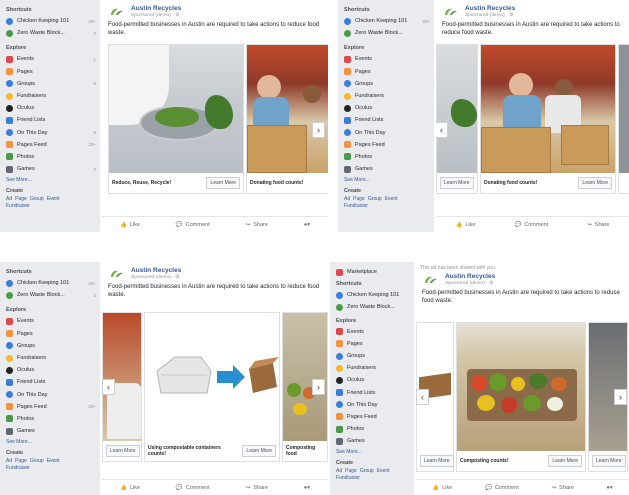  Describe the element at coordinates (623, 119) in the screenshot. I see `carousel-card` at that location.